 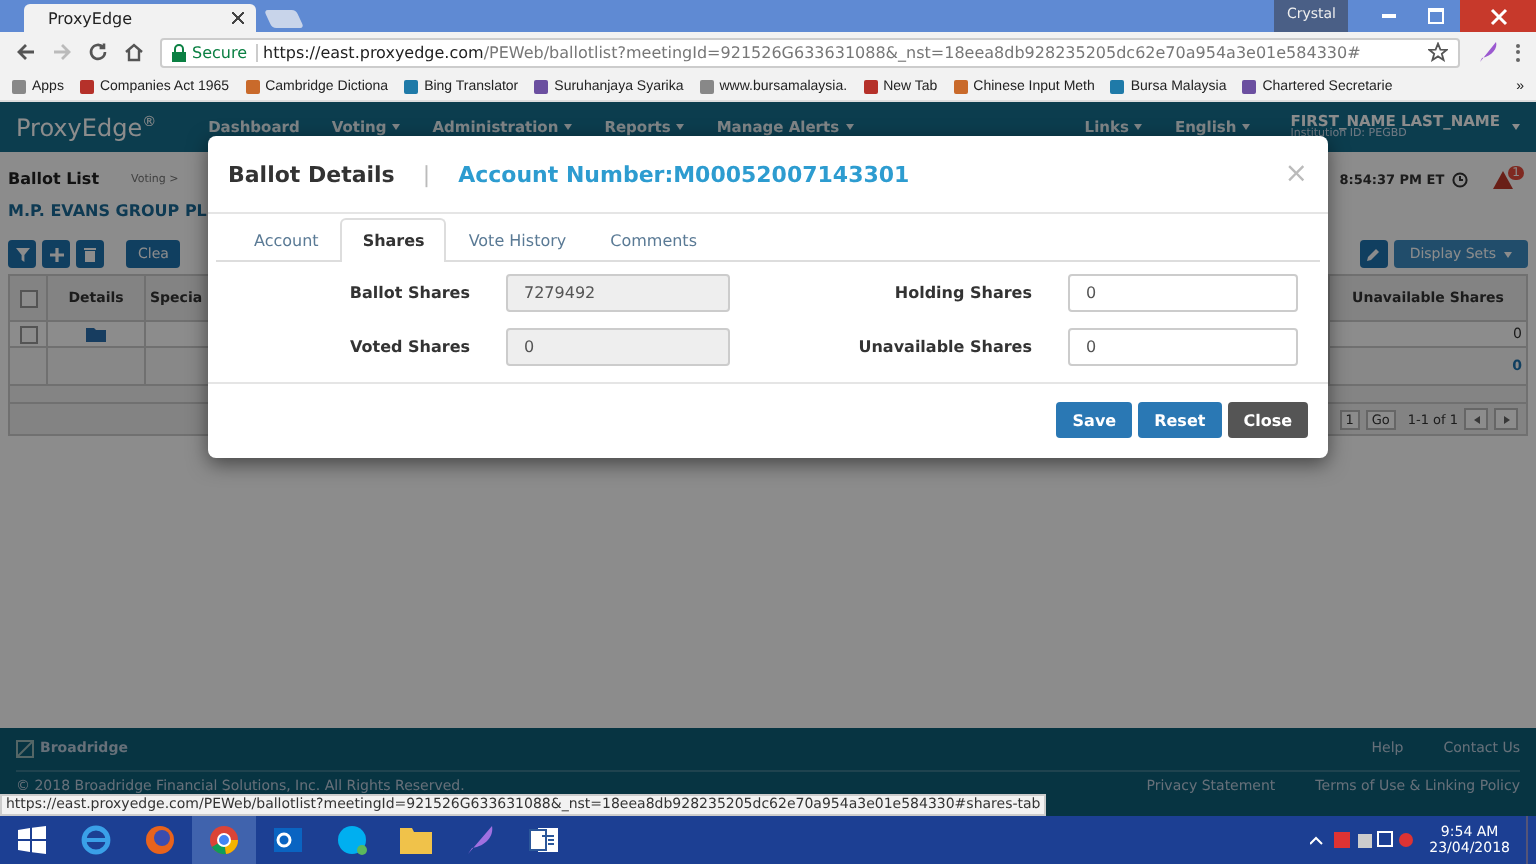 I want to click on previous-page-button, so click(x=1476, y=419).